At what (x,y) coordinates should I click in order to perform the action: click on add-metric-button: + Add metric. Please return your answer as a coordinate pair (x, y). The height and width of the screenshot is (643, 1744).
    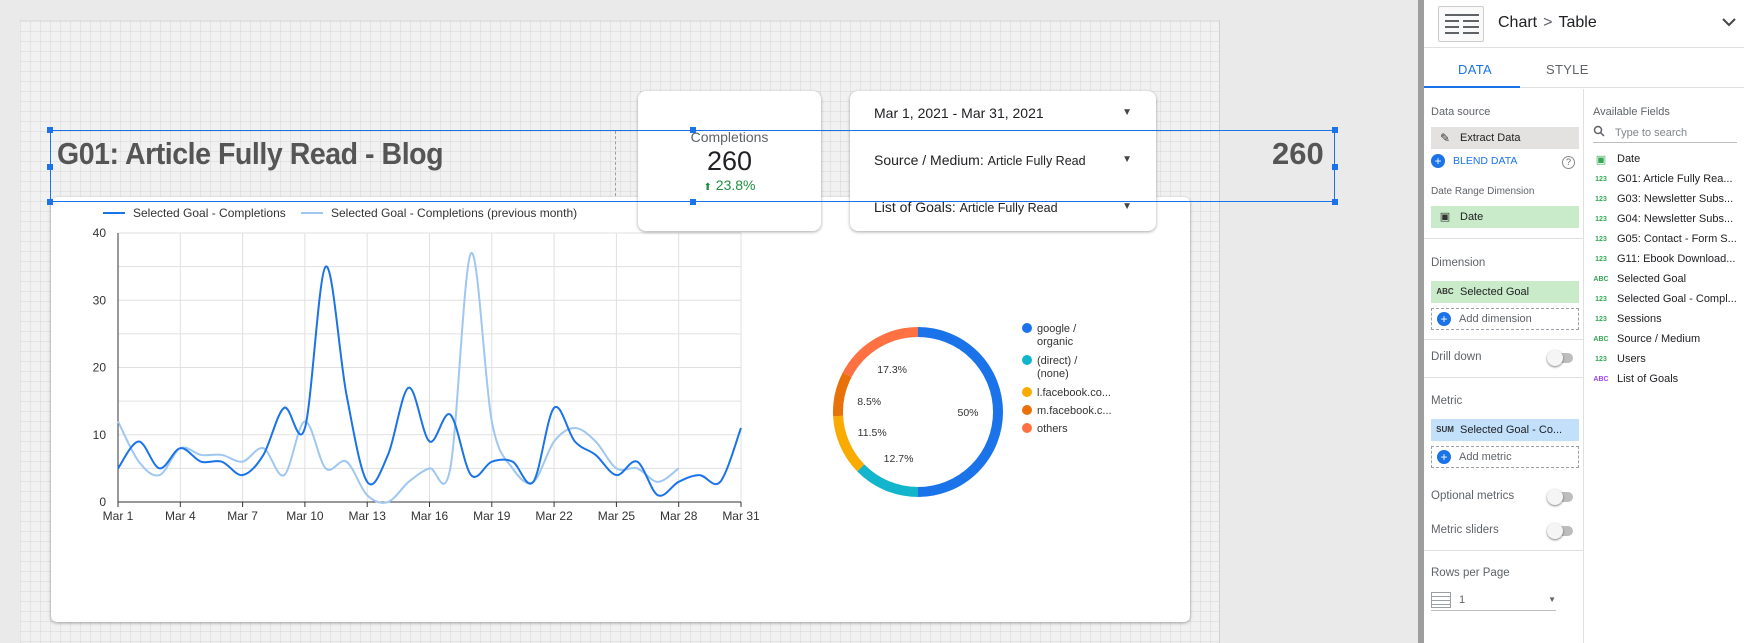
    Looking at the image, I should click on (1505, 457).